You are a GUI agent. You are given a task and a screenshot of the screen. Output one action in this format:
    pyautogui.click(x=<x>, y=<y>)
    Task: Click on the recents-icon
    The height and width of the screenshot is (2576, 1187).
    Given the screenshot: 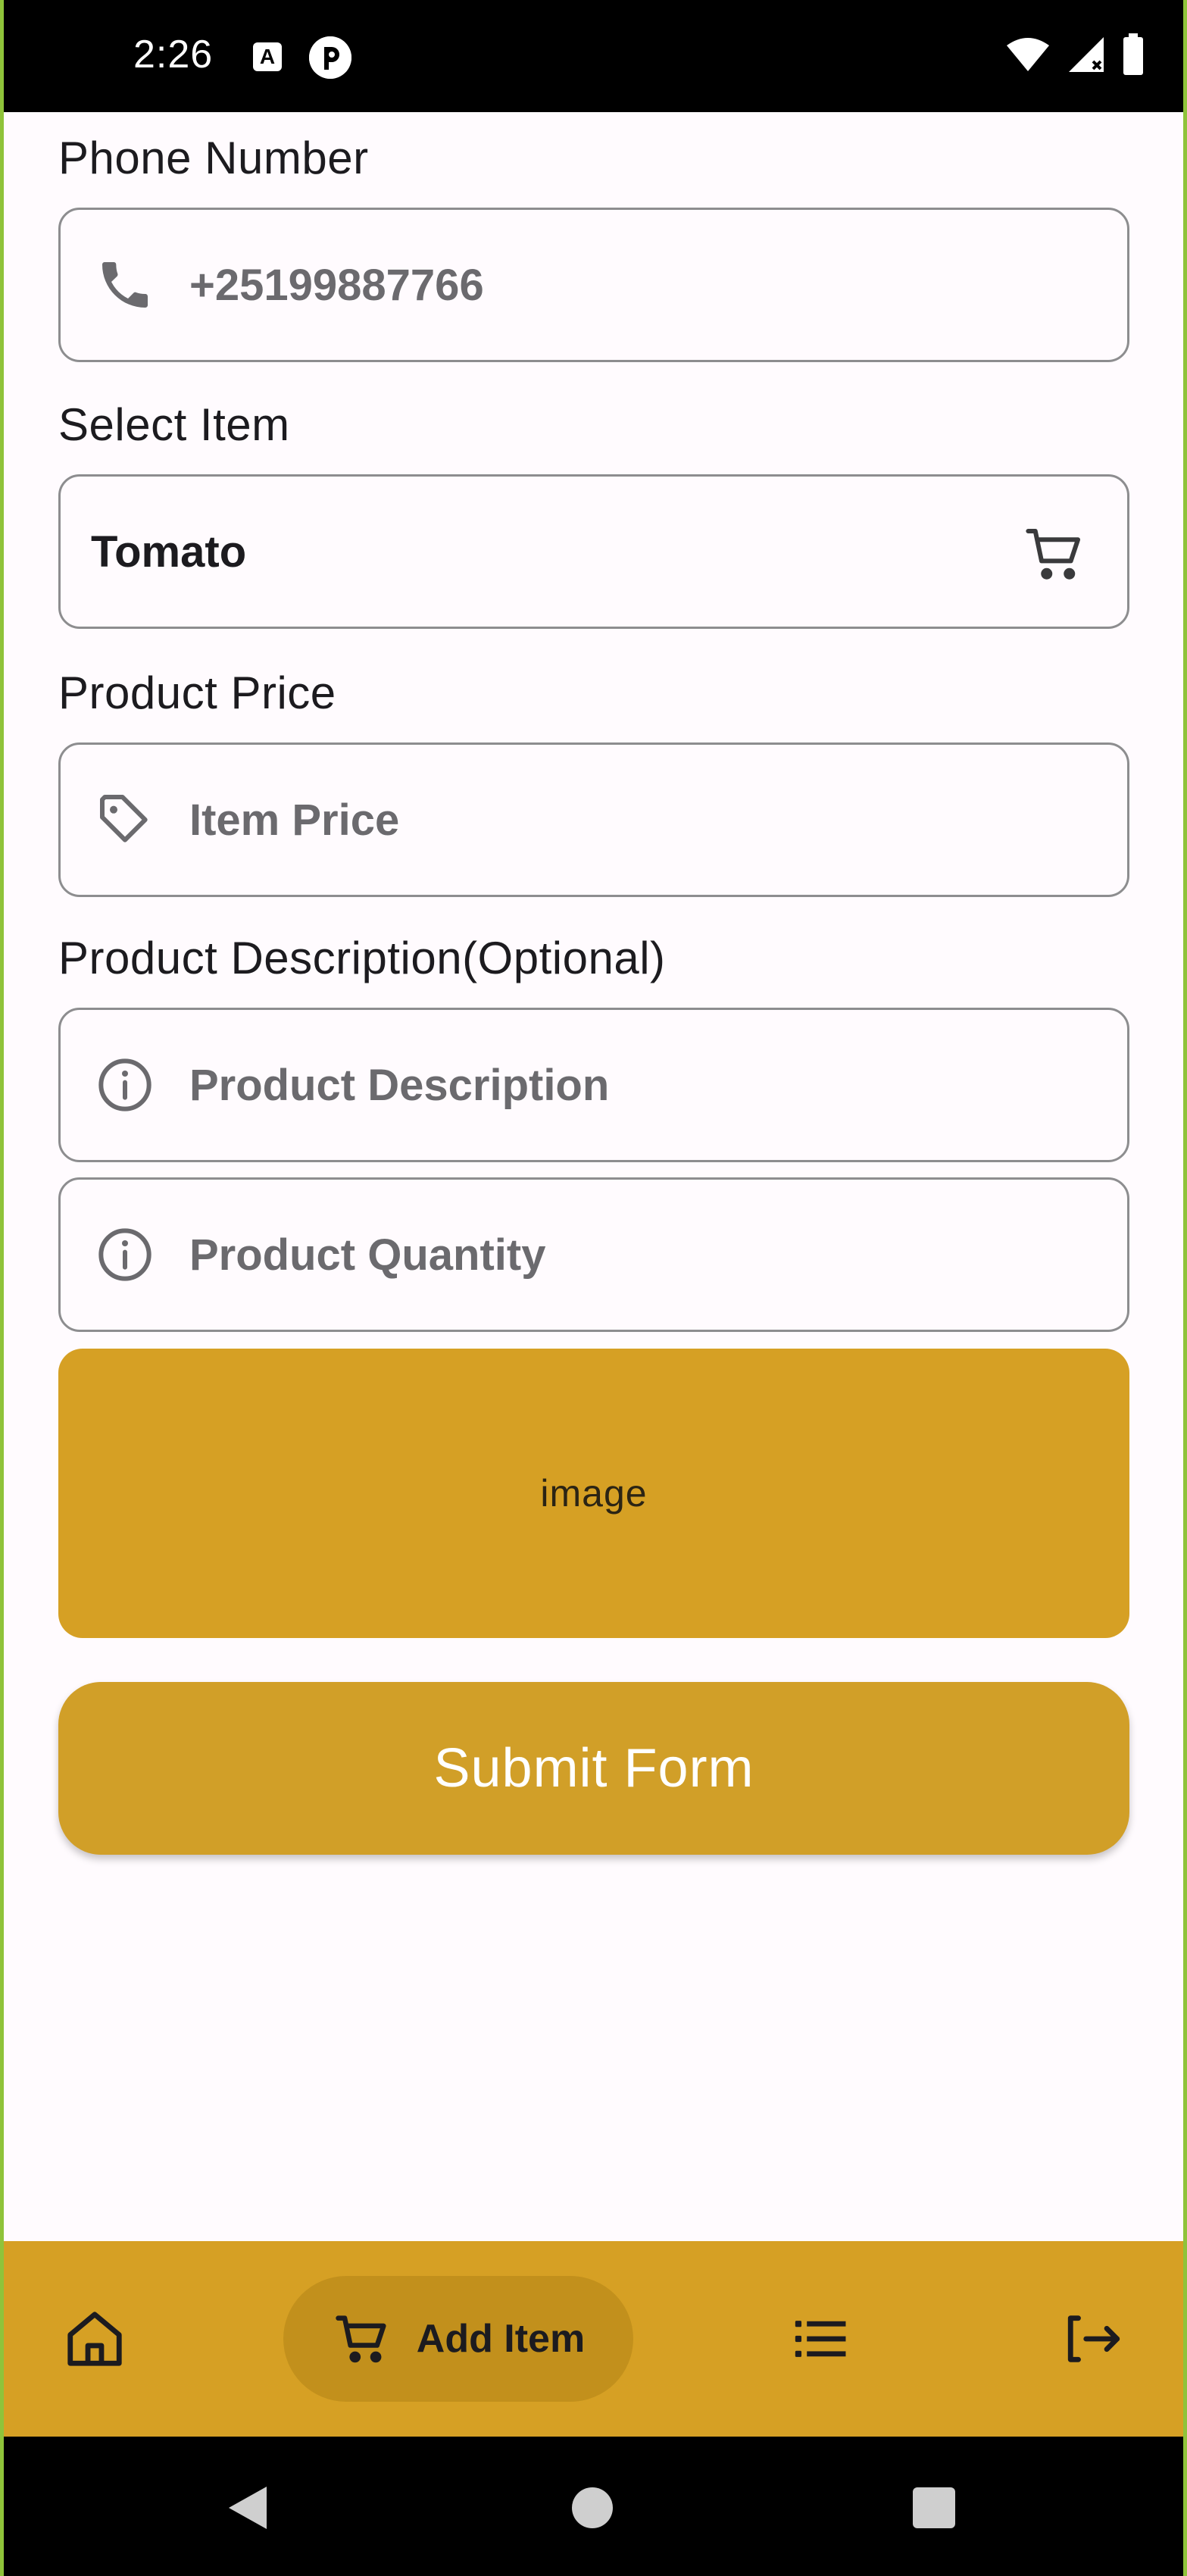 What is the action you would take?
    pyautogui.click(x=934, y=2508)
    